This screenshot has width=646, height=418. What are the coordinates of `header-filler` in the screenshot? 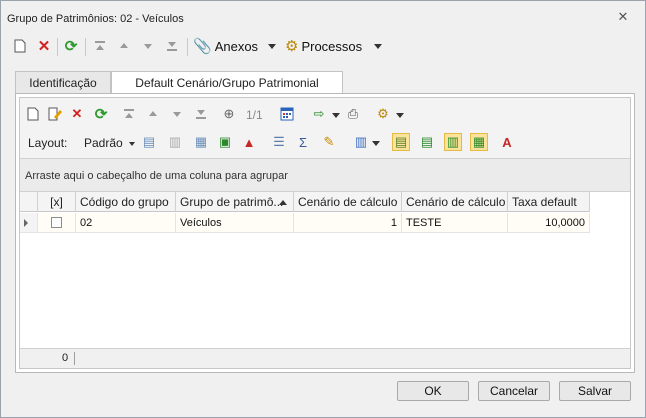 It's located at (610, 202).